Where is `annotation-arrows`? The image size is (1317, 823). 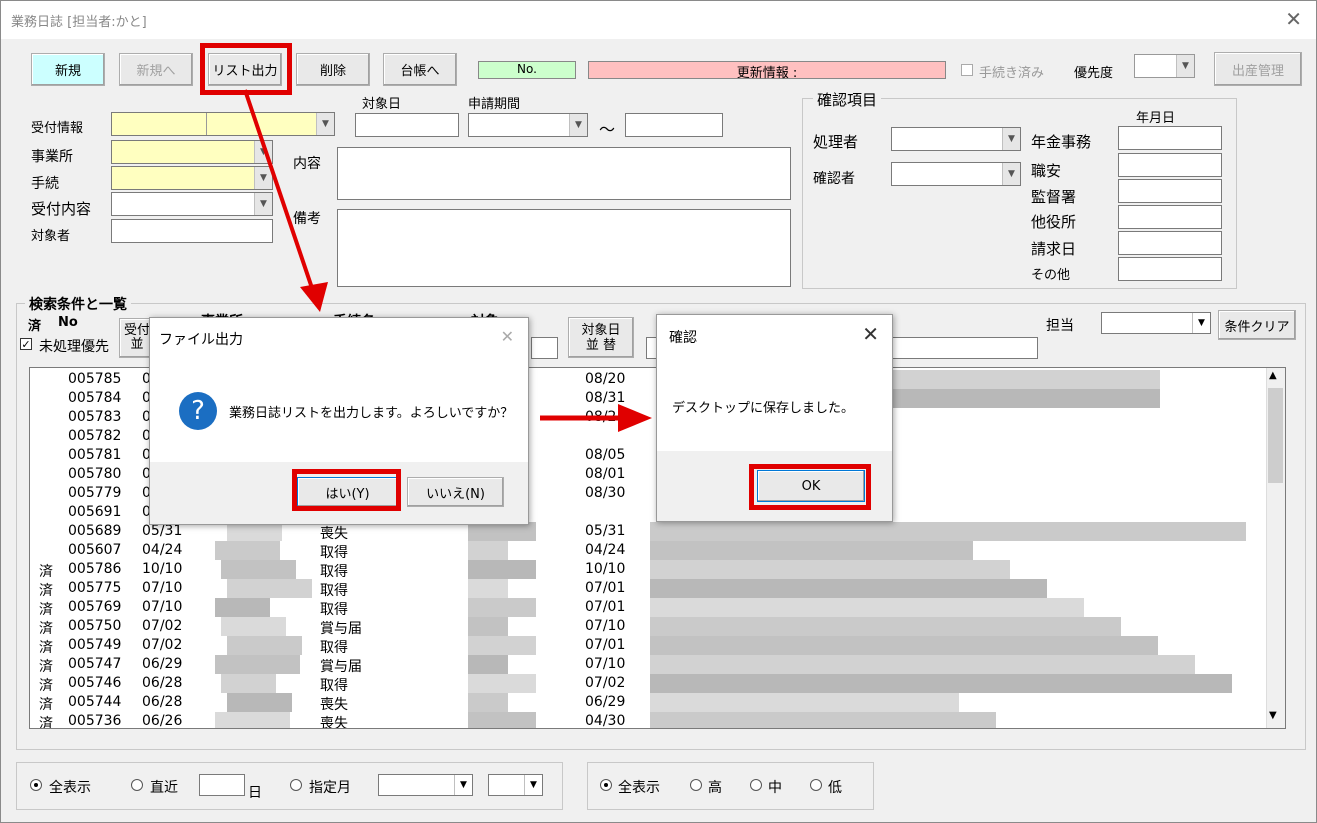 annotation-arrows is located at coordinates (447, 260).